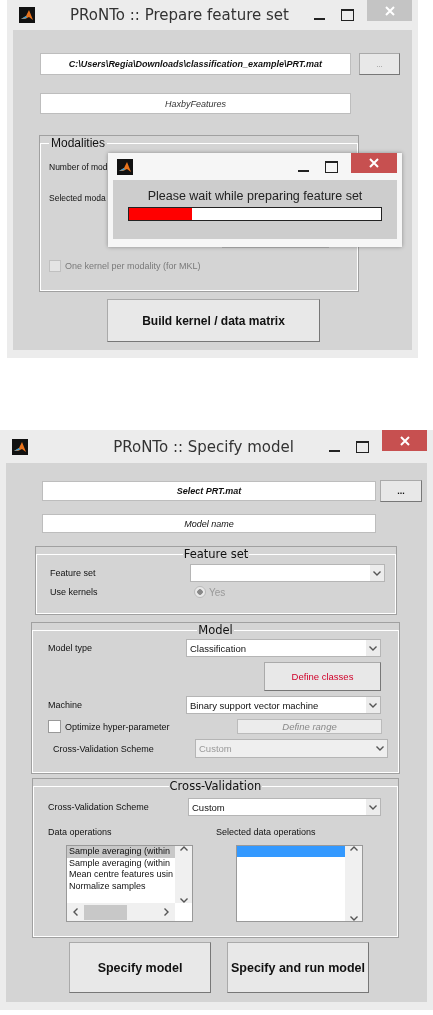  What do you see at coordinates (66, 705) in the screenshot?
I see `field-label: Machine` at bounding box center [66, 705].